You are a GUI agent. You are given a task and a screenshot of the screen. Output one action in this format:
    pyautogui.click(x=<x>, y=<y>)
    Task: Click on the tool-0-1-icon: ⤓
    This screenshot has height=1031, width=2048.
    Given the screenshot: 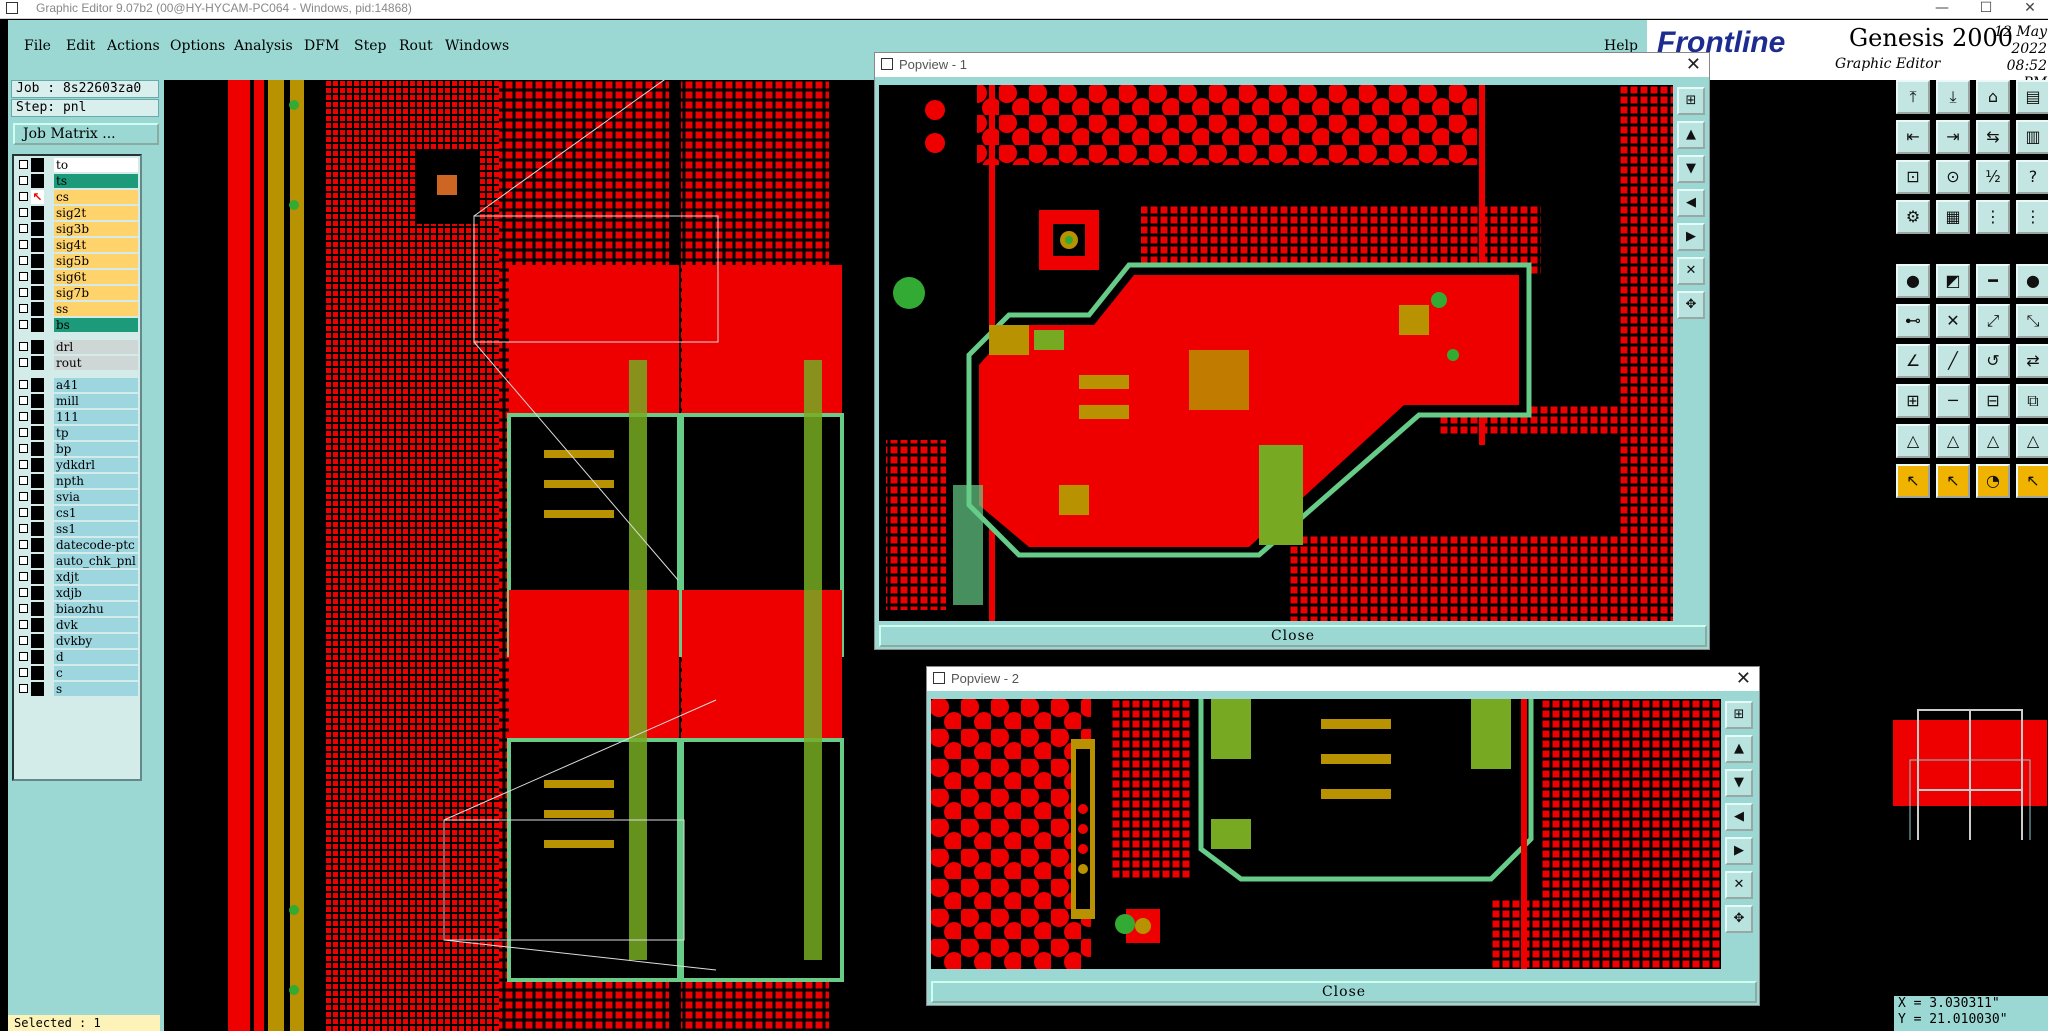 What is the action you would take?
    pyautogui.click(x=1953, y=97)
    